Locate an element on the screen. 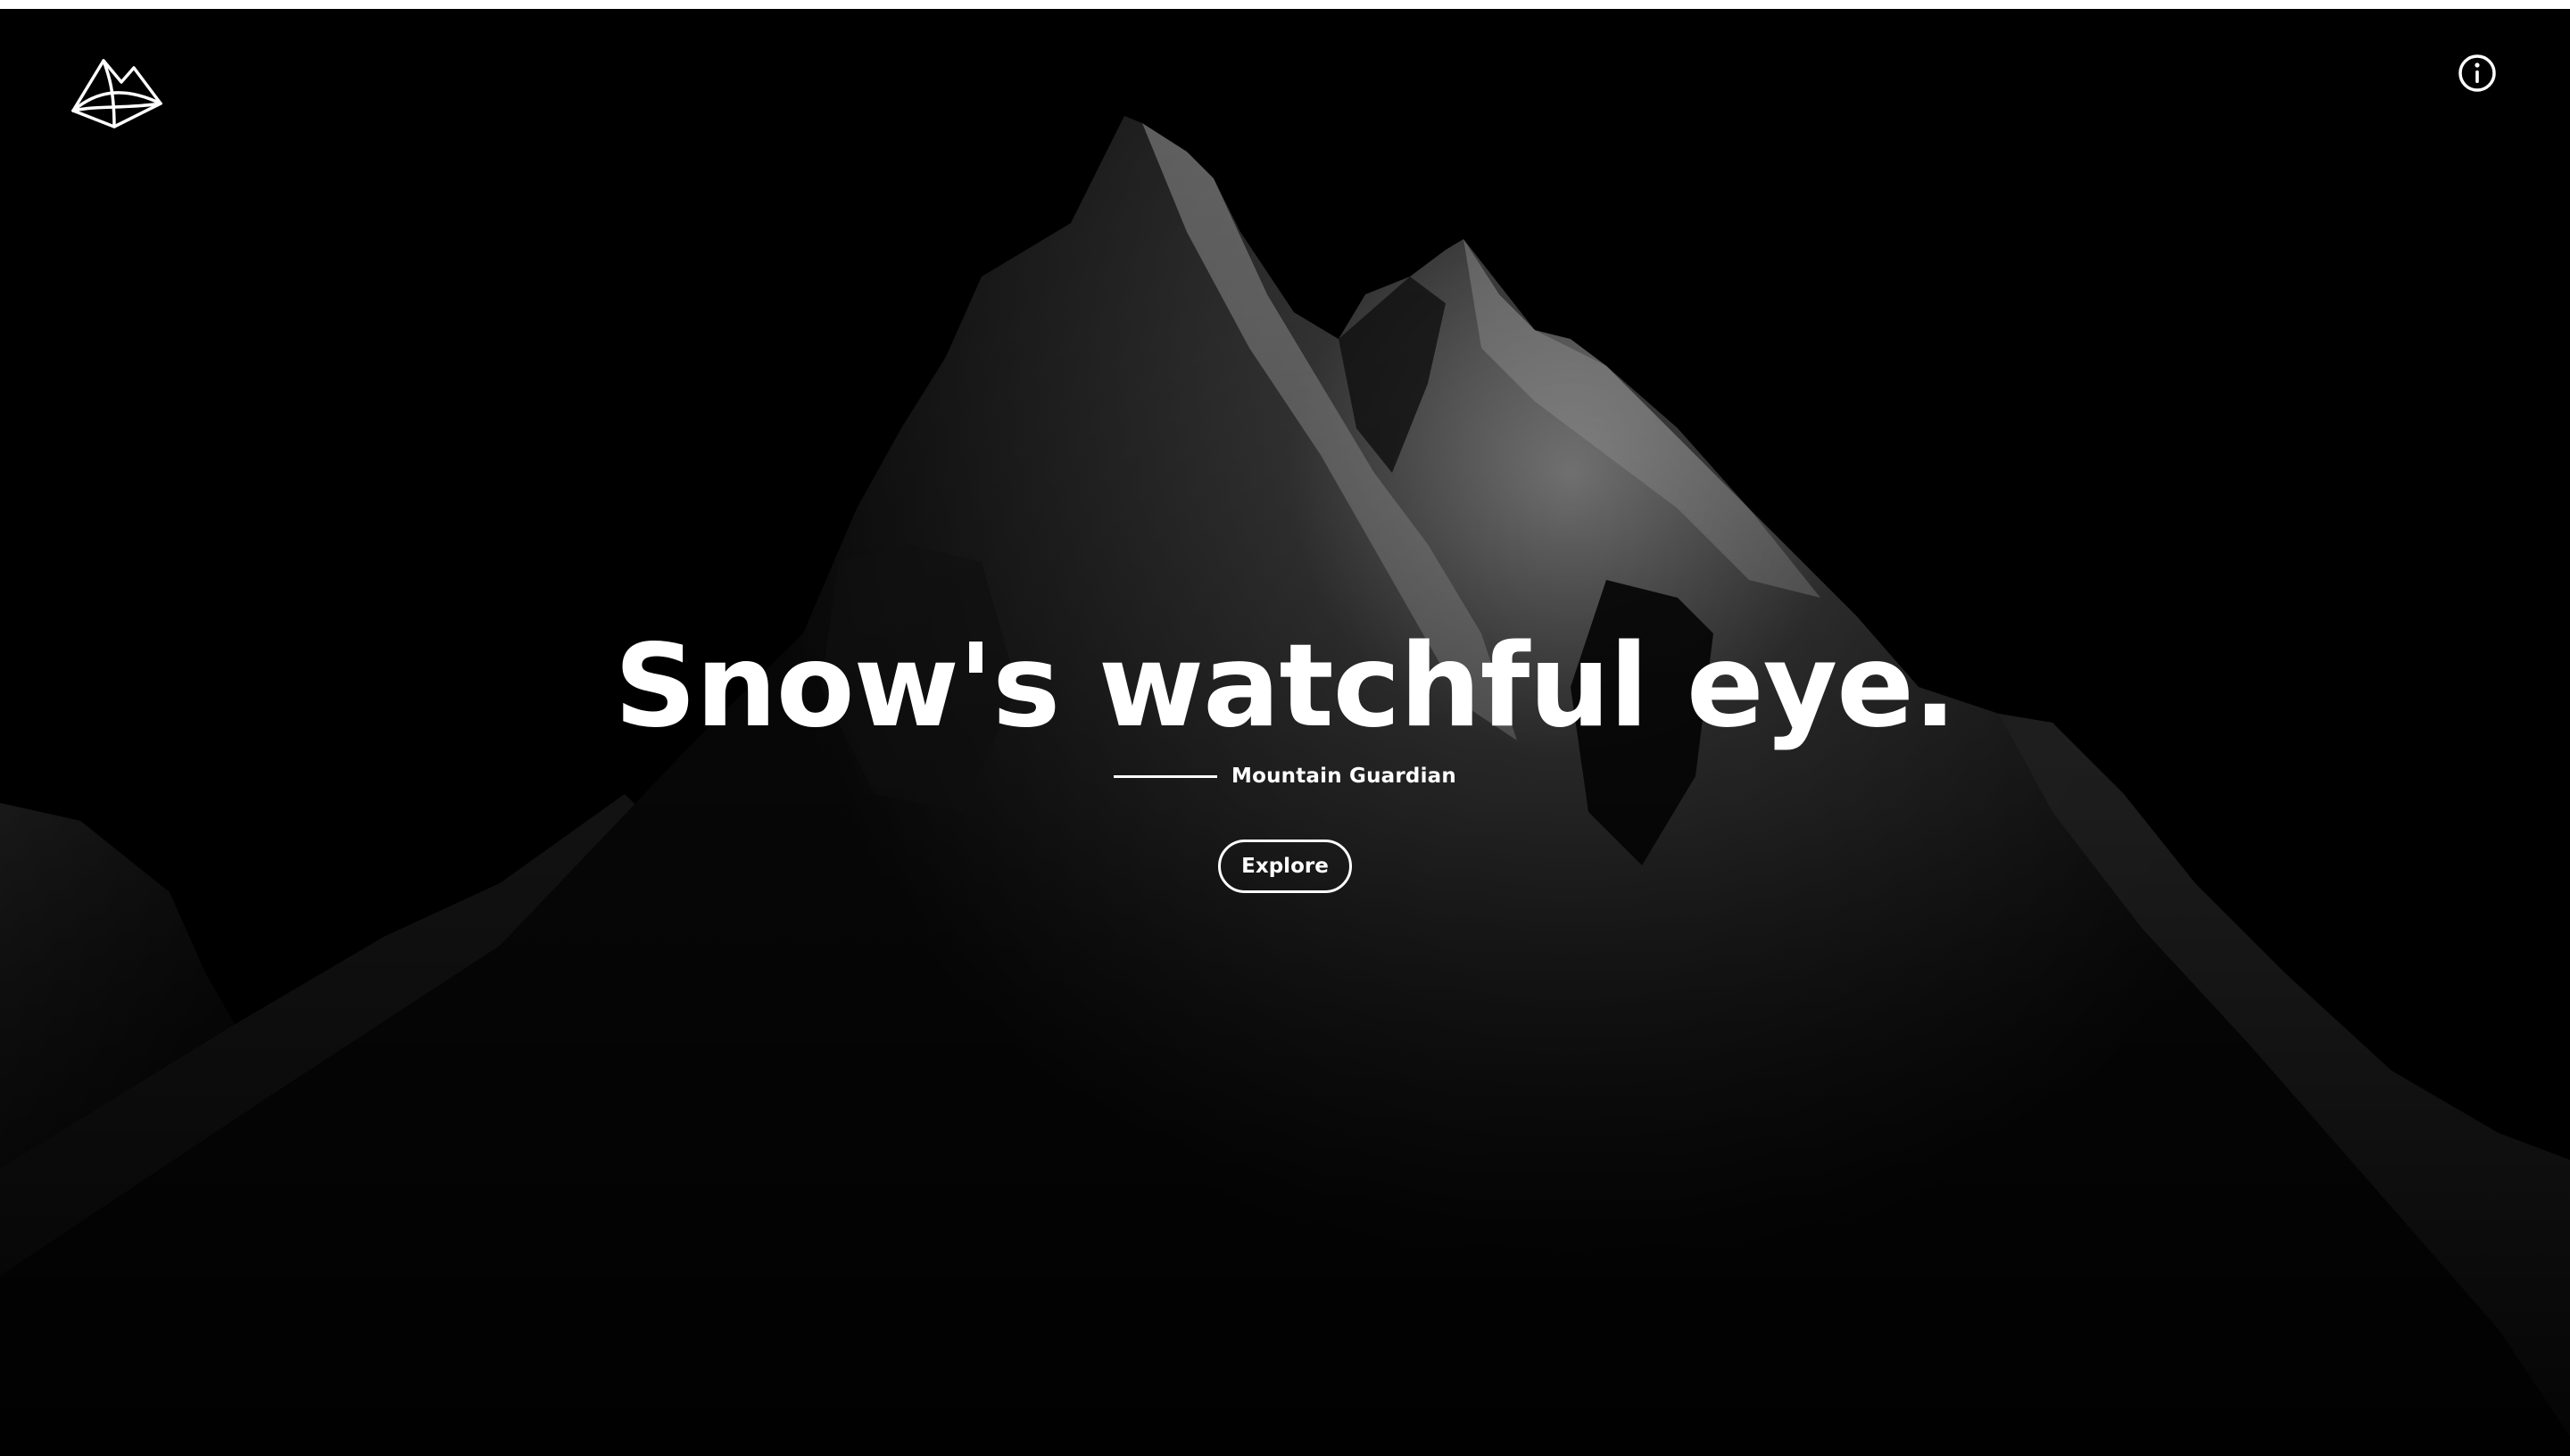 The image size is (2570, 1456). info-icon is located at coordinates (2477, 73).